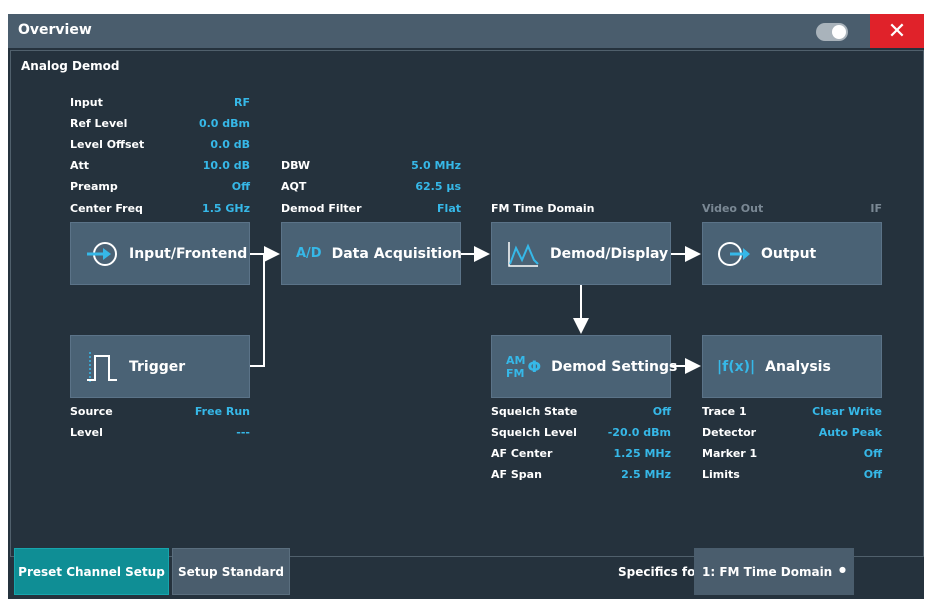  What do you see at coordinates (321, 208) in the screenshot?
I see `param-label-demod-filter: Demod Filter` at bounding box center [321, 208].